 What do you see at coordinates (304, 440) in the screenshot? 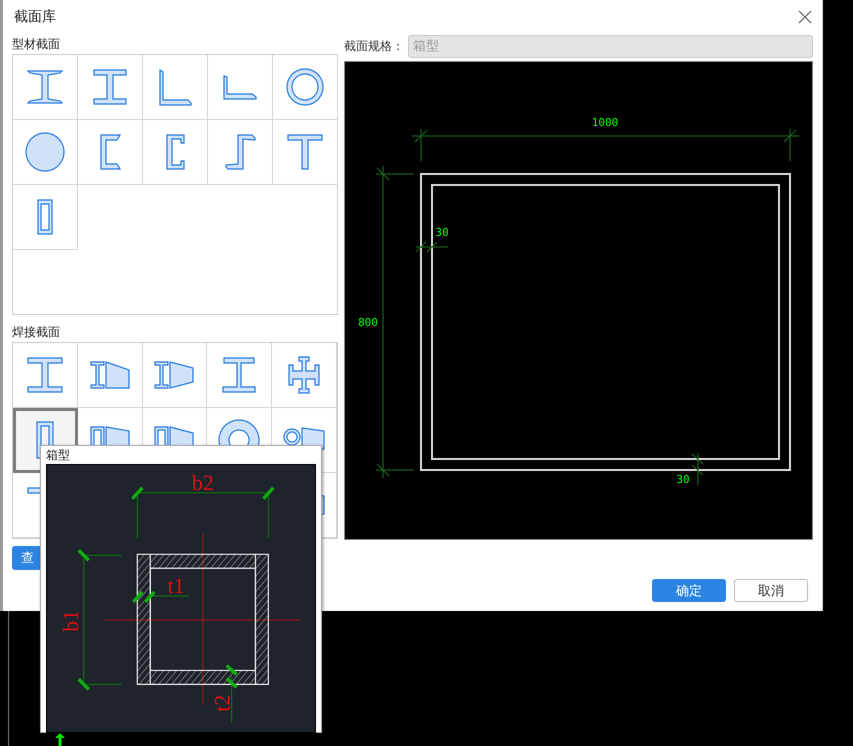
I see `tapered-pipe-icon` at bounding box center [304, 440].